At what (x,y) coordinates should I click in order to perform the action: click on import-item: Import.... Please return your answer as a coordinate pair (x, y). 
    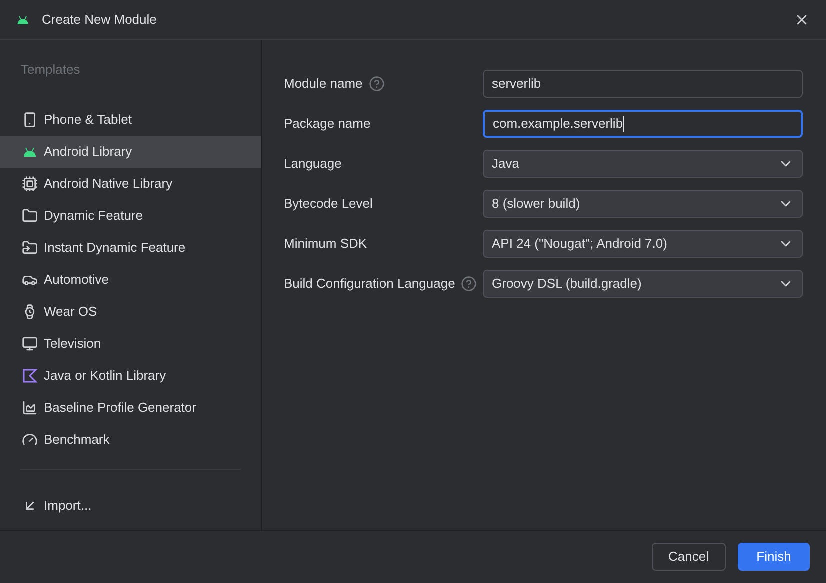
    Looking at the image, I should click on (130, 506).